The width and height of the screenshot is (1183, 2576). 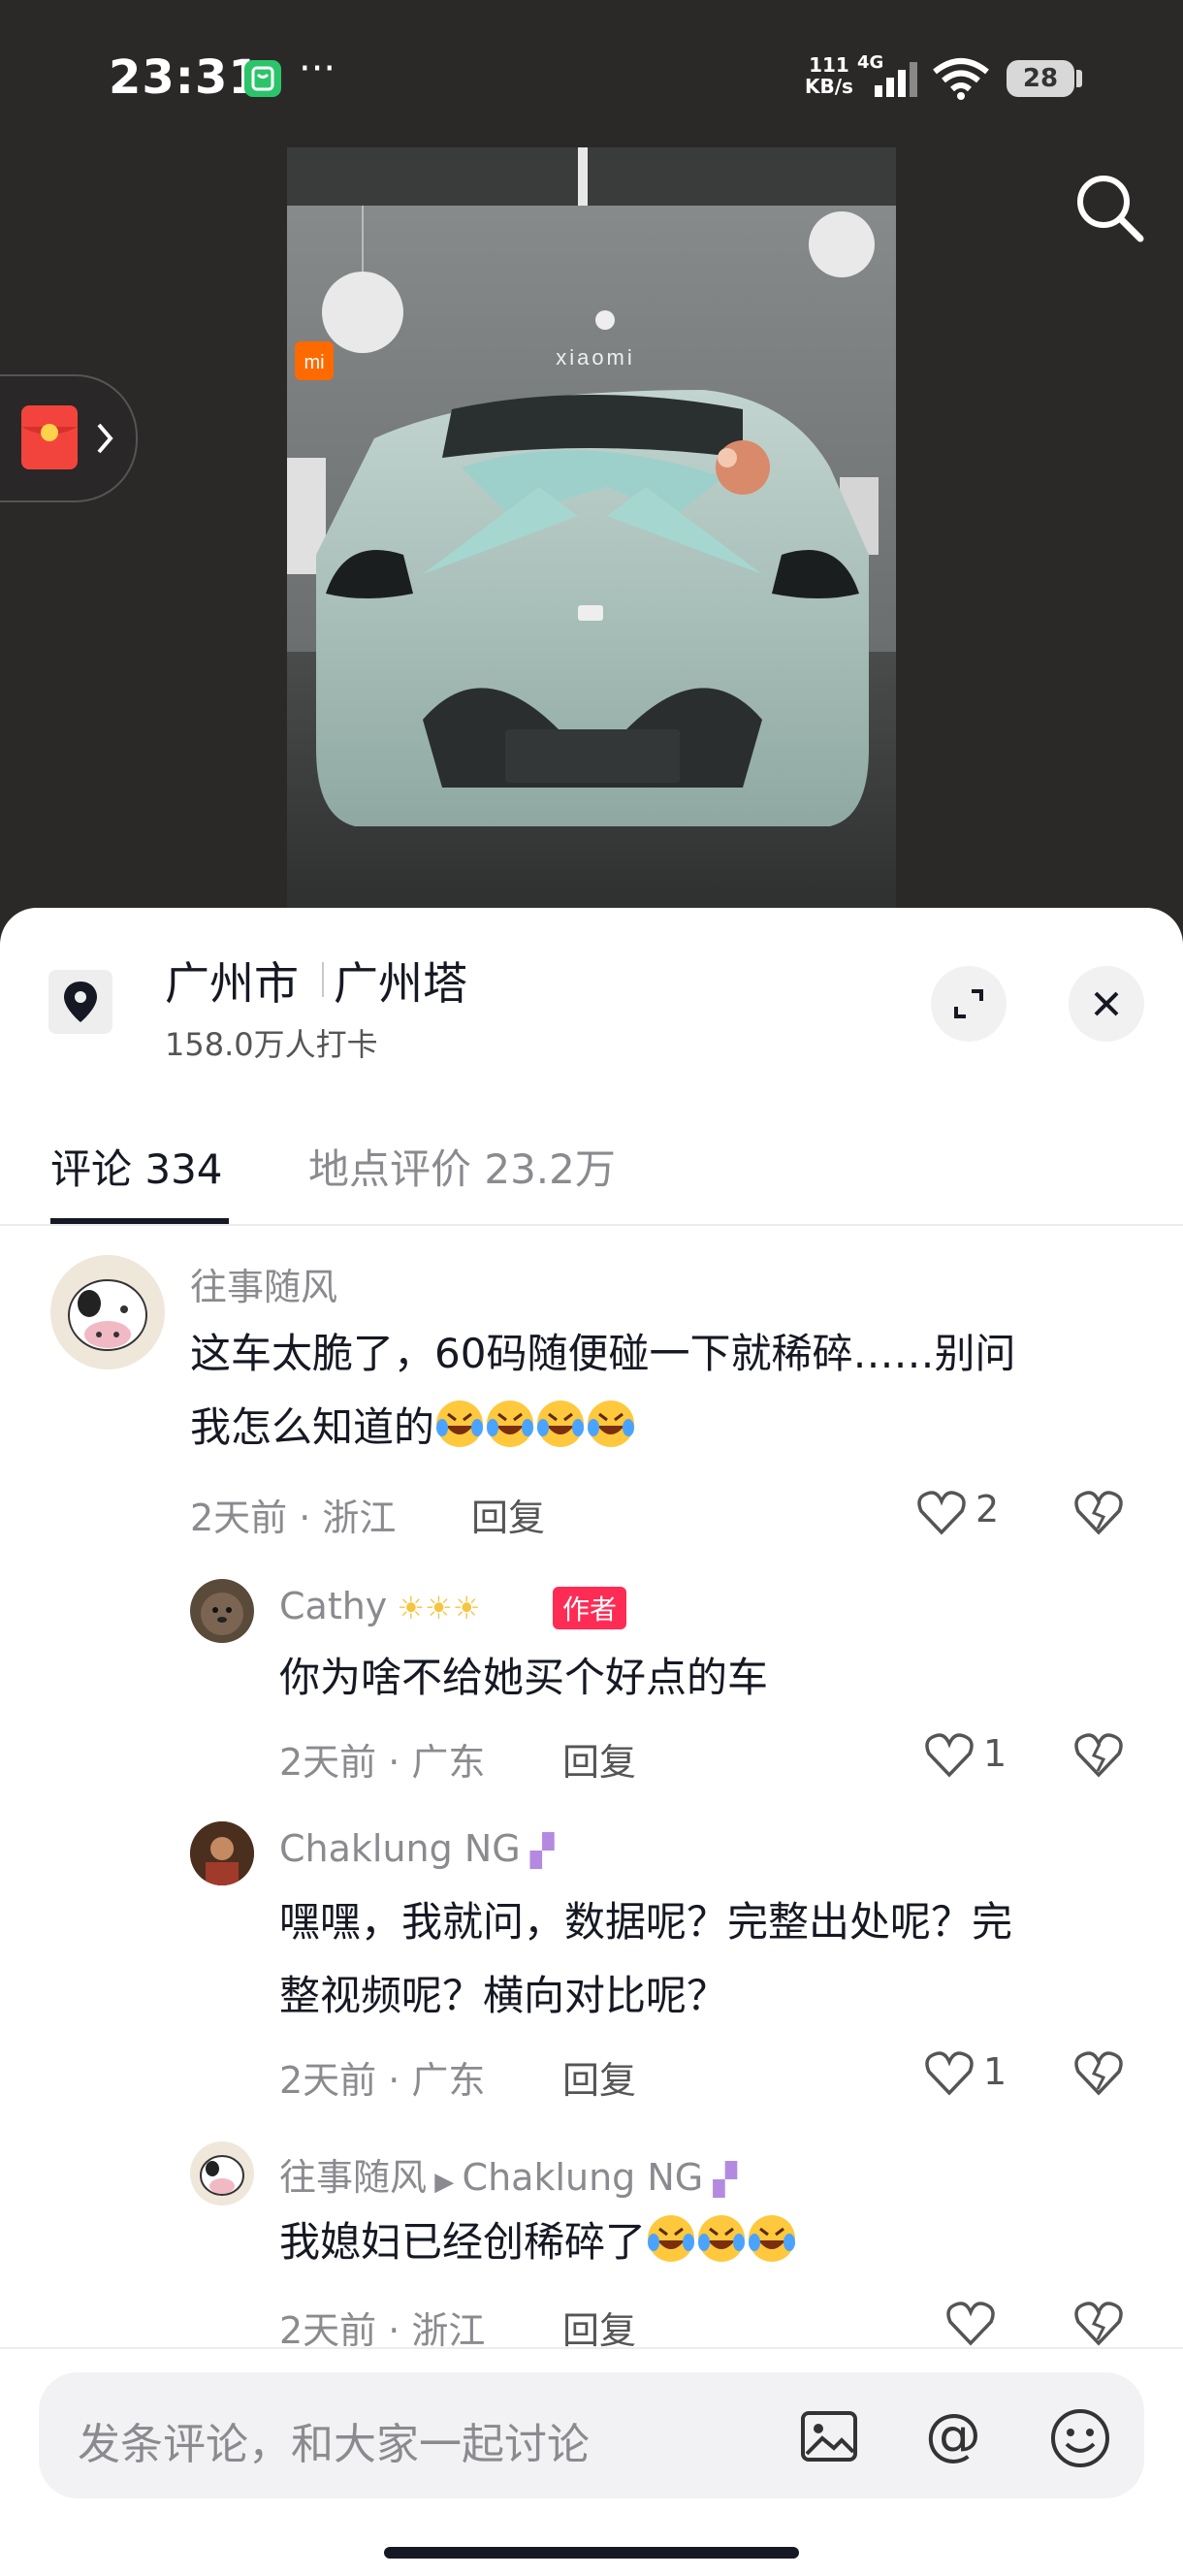 What do you see at coordinates (263, 1283) in the screenshot?
I see `comment-username: 往事随风` at bounding box center [263, 1283].